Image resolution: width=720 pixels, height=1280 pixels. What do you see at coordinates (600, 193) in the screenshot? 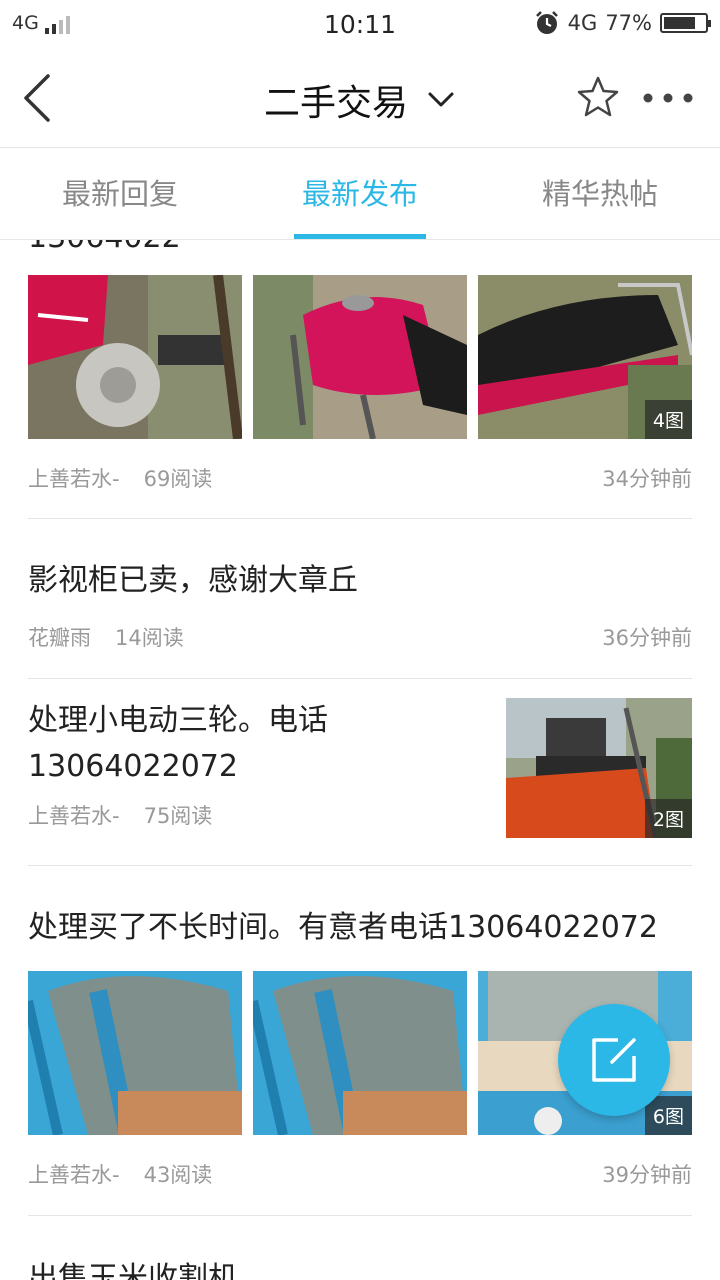
I see `tab-featured: 精华热帖` at bounding box center [600, 193].